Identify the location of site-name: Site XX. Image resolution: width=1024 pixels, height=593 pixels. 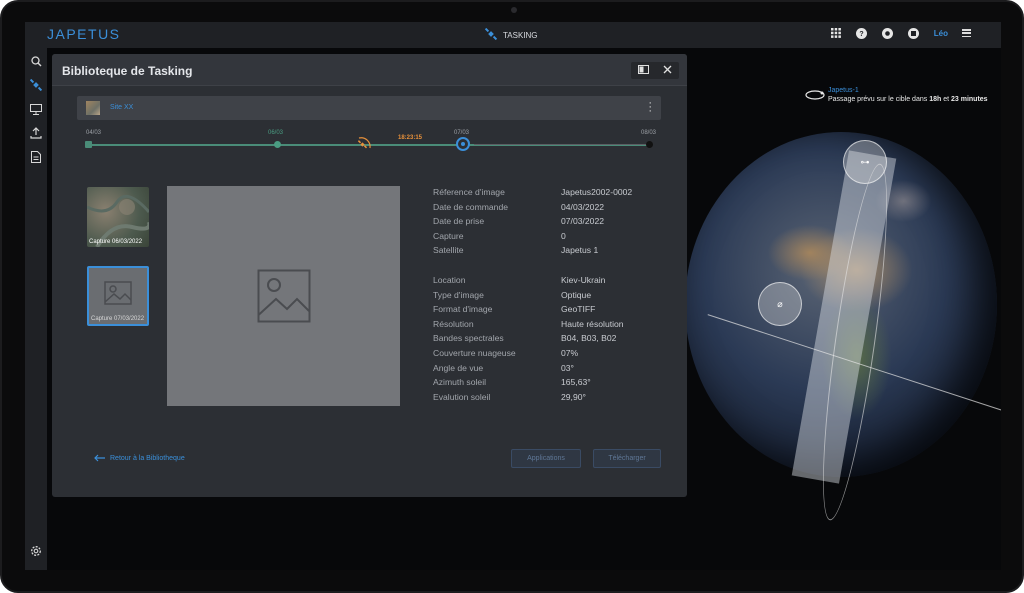
(121, 107).